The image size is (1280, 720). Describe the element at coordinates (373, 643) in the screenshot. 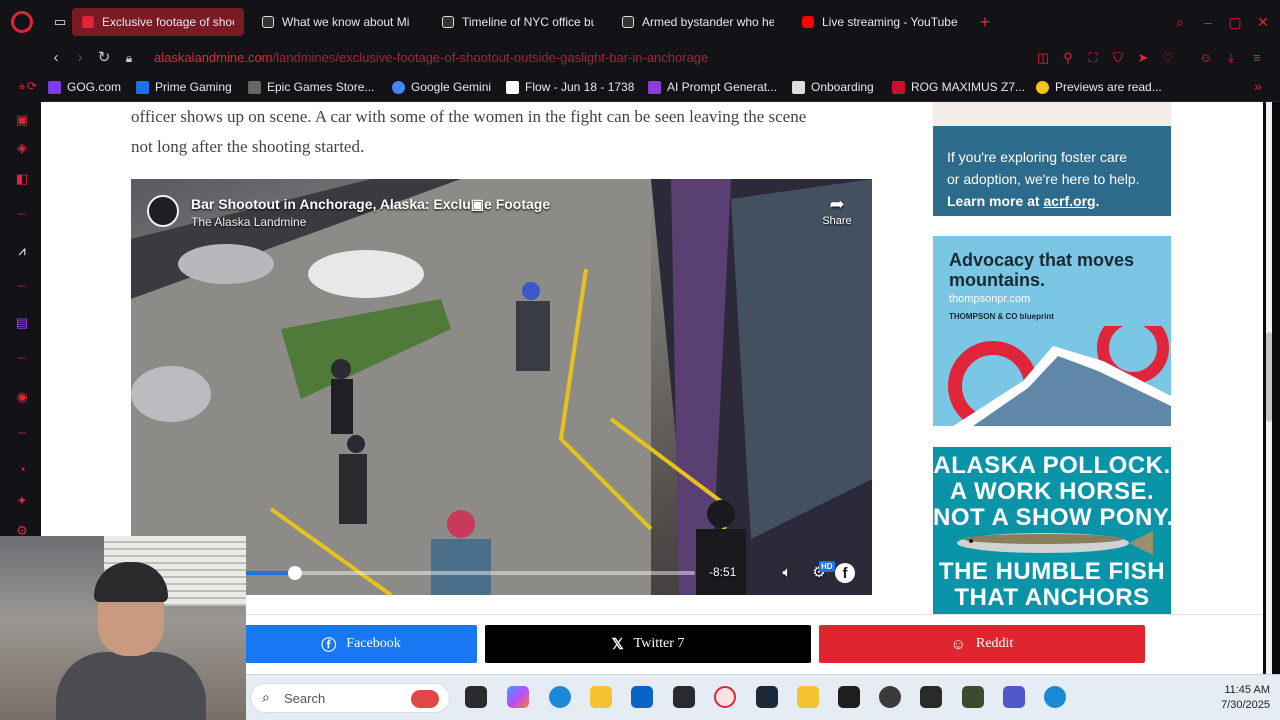

I see `share-facebook-label: Facebook` at that location.